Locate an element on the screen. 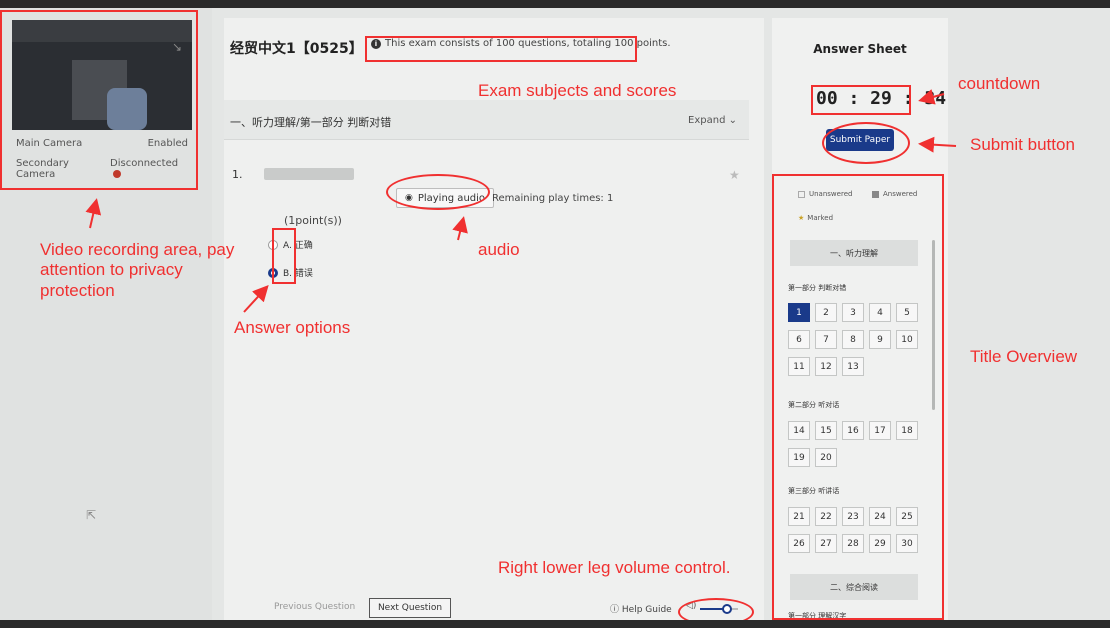 This screenshot has width=1110, height=628. annotation-volume: Right lower leg volume control. is located at coordinates (614, 567).